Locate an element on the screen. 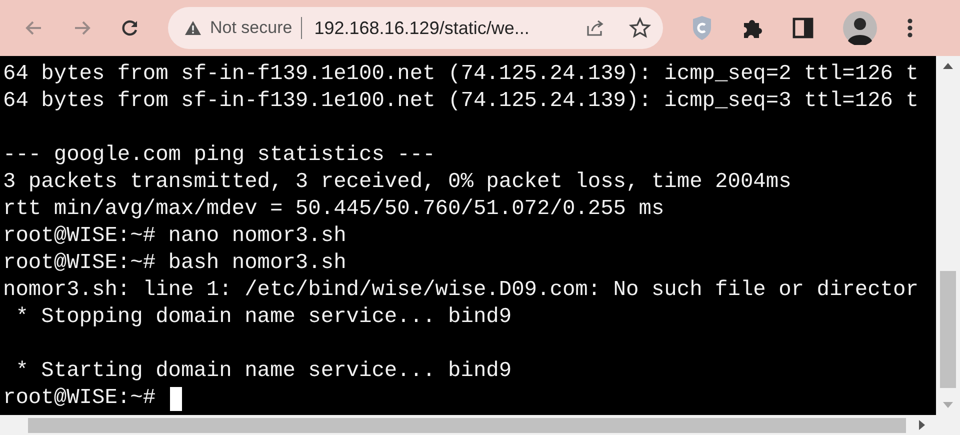 The image size is (960, 435). reload-icon is located at coordinates (130, 28).